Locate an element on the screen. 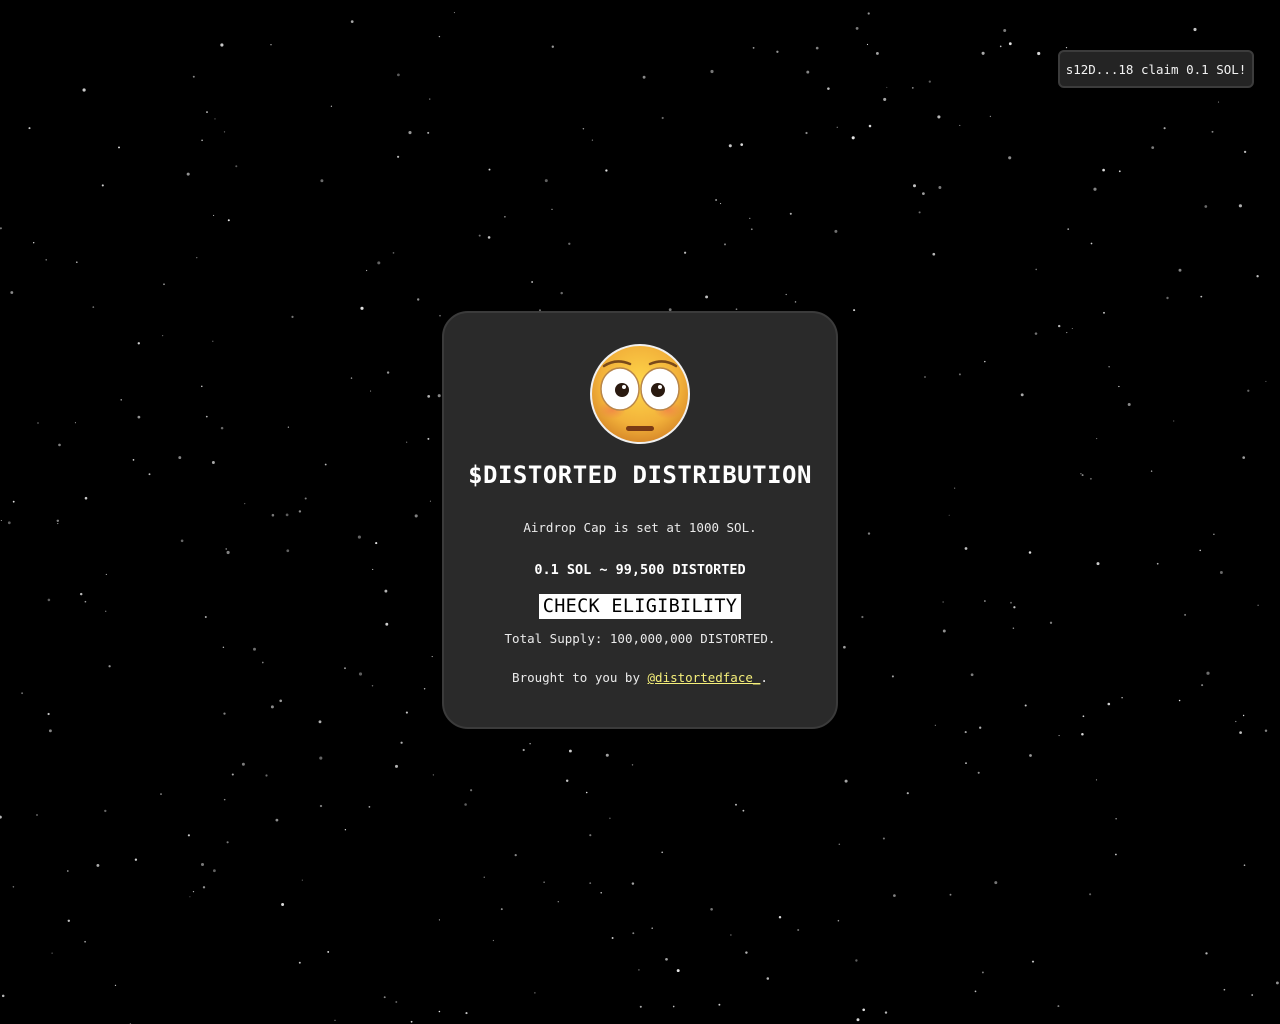 This screenshot has width=1280, height=1024. claim-notification-toast: s12D...18 claim 0.1 SOL! is located at coordinates (1156, 69).